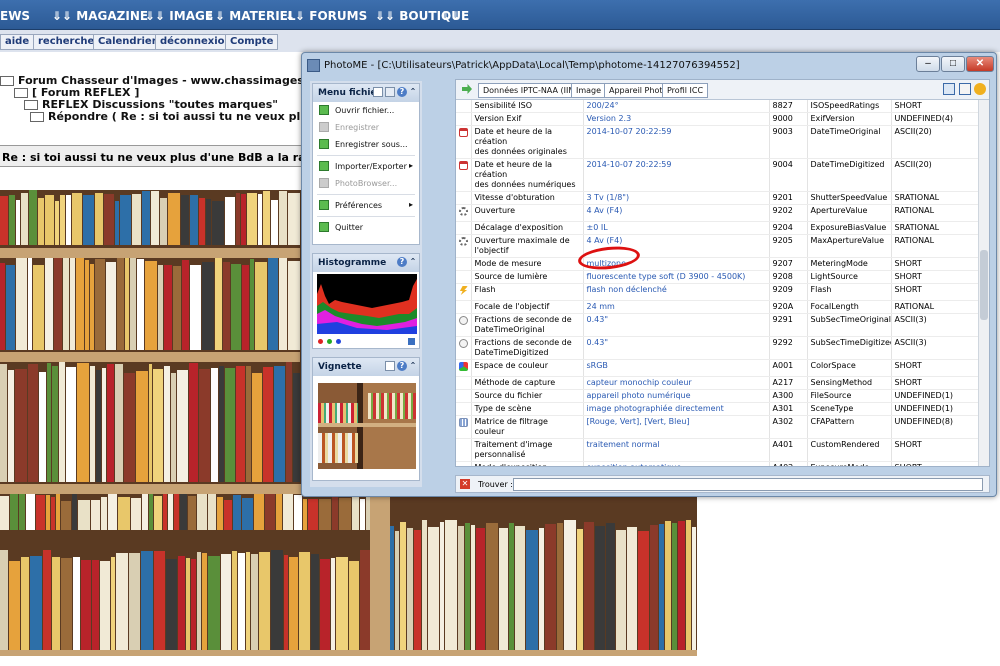  What do you see at coordinates (748, 484) in the screenshot?
I see `find-input` at bounding box center [748, 484].